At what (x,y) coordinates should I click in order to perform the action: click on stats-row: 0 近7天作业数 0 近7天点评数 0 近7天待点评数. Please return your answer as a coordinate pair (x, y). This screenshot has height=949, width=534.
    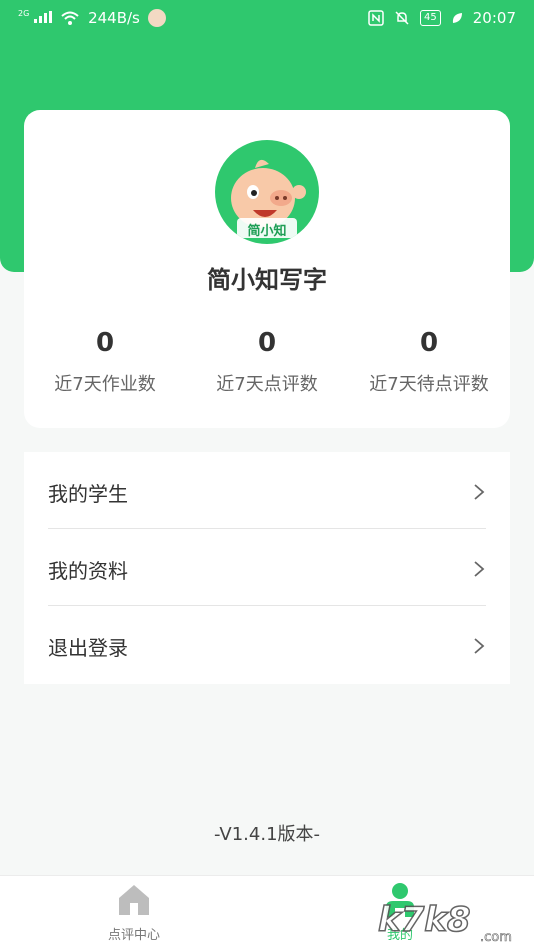
    Looking at the image, I should click on (267, 362).